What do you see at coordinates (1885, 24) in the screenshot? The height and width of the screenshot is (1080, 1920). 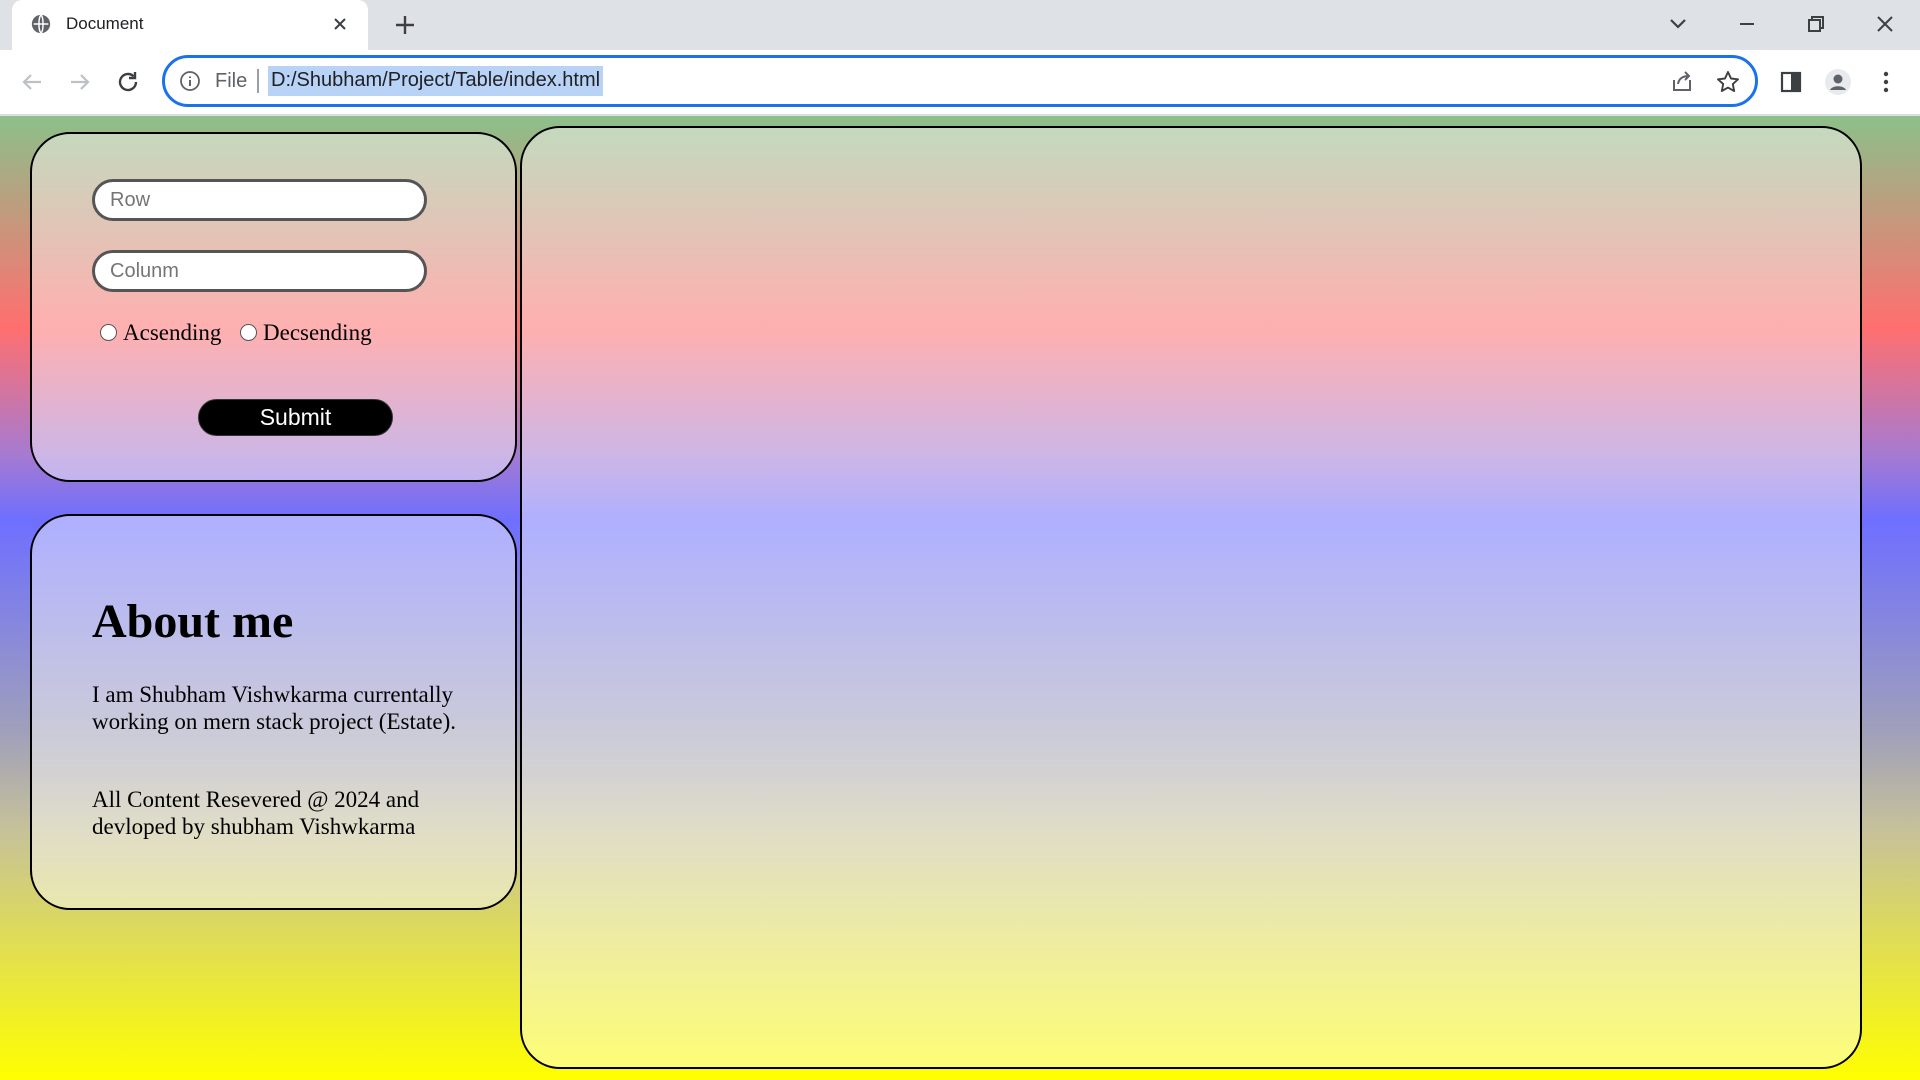 I see `close-window-icon` at bounding box center [1885, 24].